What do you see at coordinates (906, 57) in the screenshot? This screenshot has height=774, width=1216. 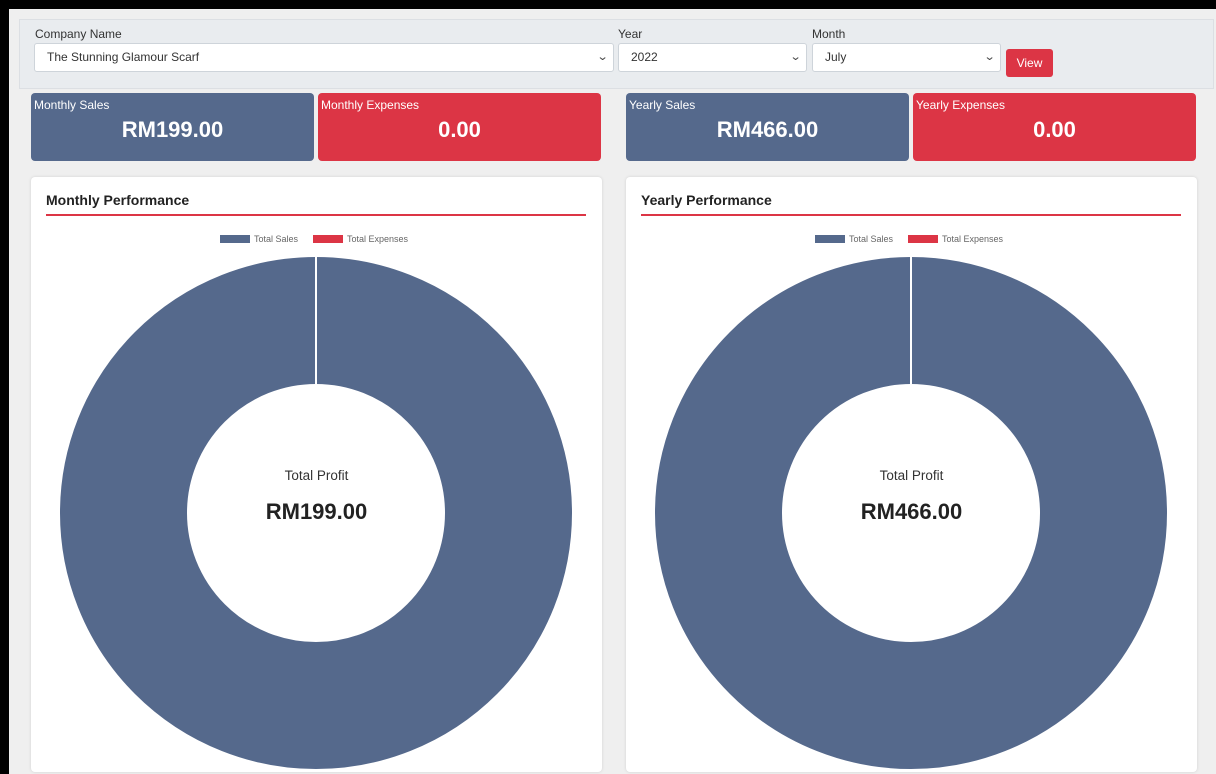 I see `month-select: July ⌄` at bounding box center [906, 57].